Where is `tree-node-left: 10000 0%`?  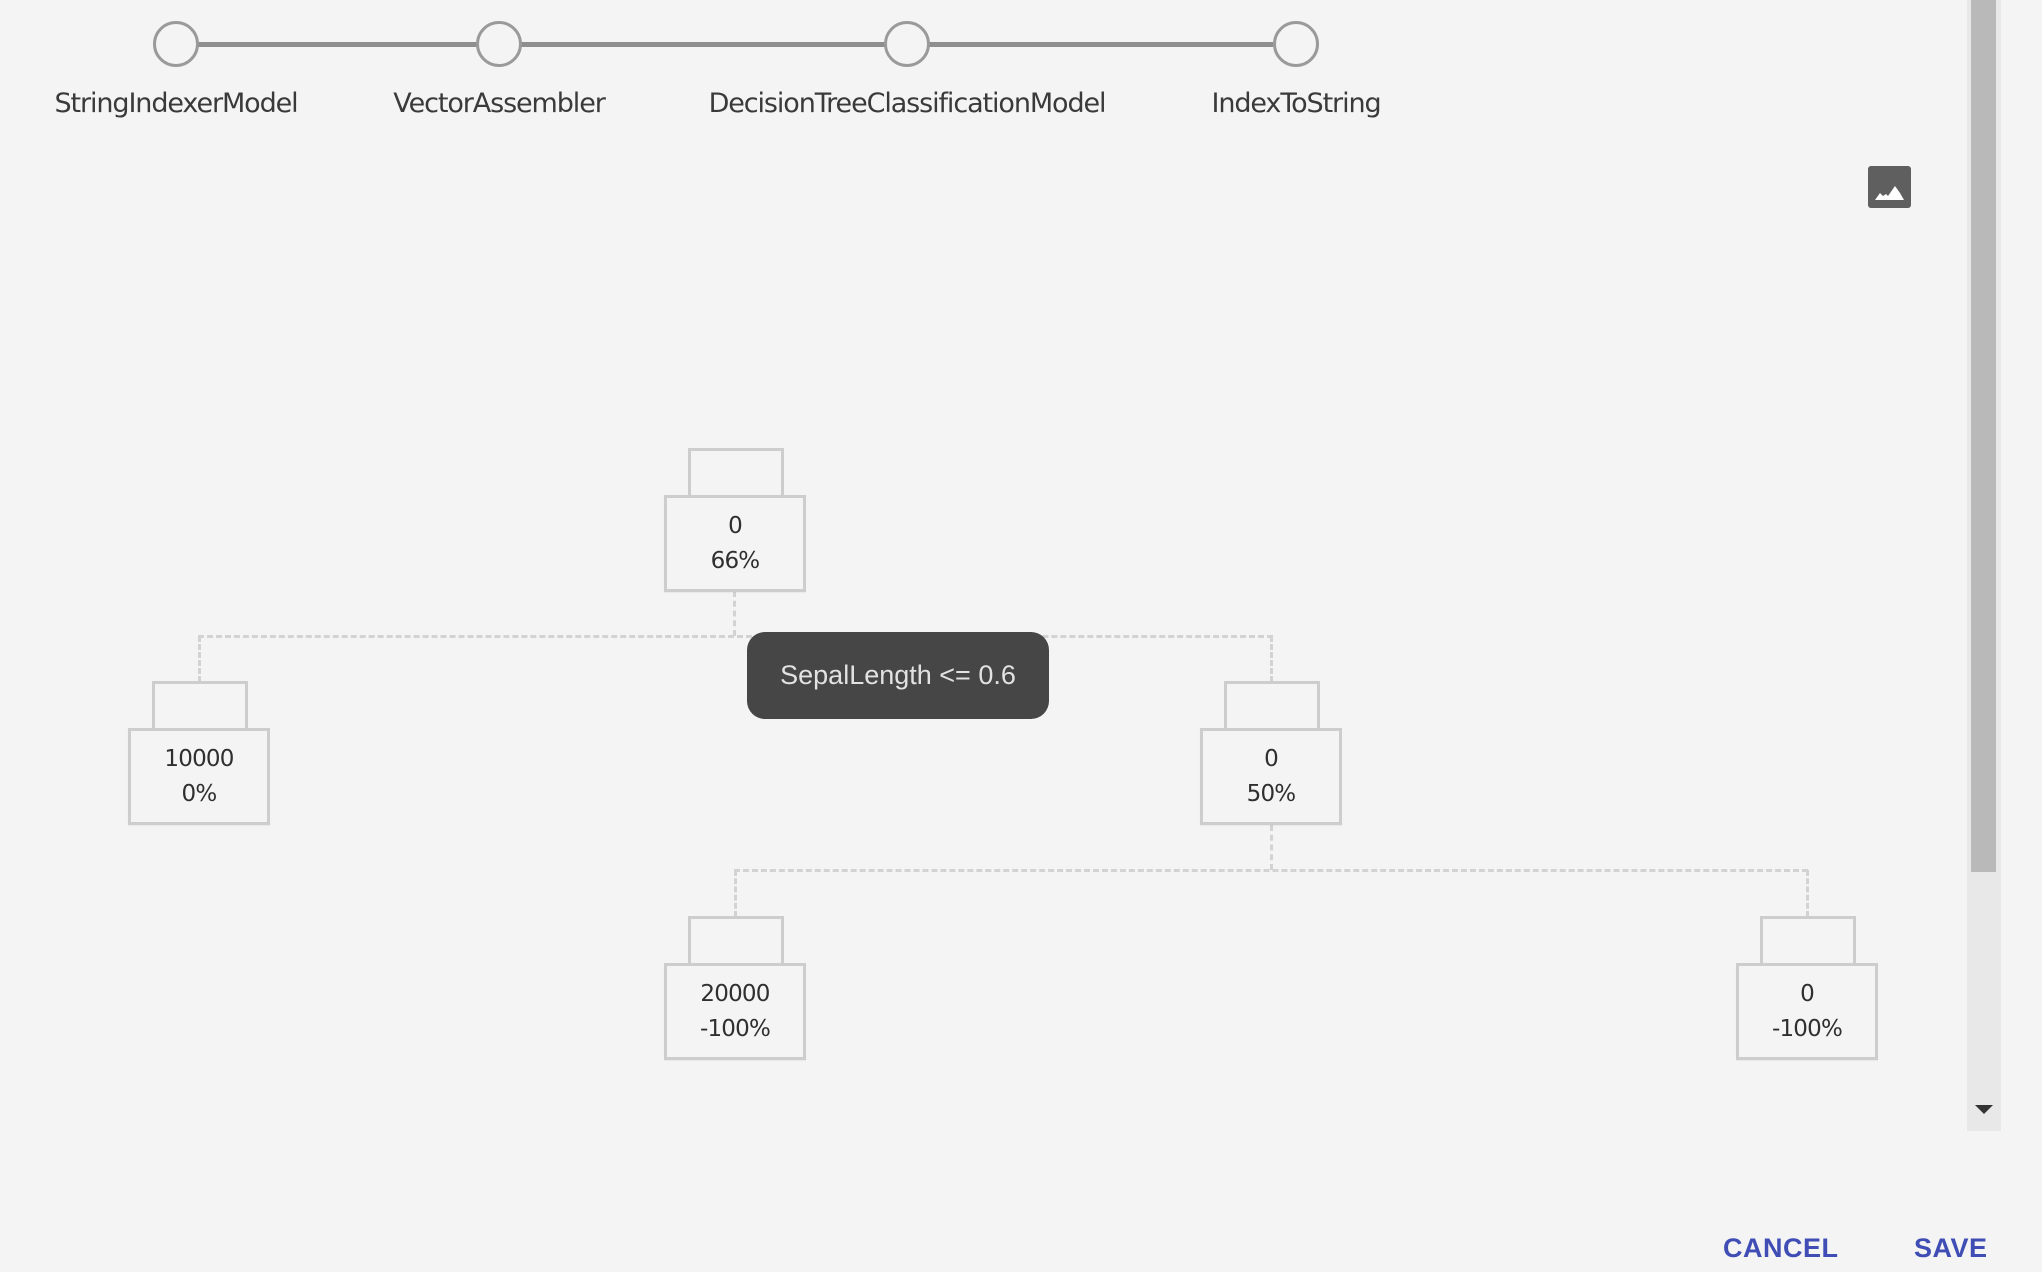
tree-node-left: 10000 0% is located at coordinates (199, 753).